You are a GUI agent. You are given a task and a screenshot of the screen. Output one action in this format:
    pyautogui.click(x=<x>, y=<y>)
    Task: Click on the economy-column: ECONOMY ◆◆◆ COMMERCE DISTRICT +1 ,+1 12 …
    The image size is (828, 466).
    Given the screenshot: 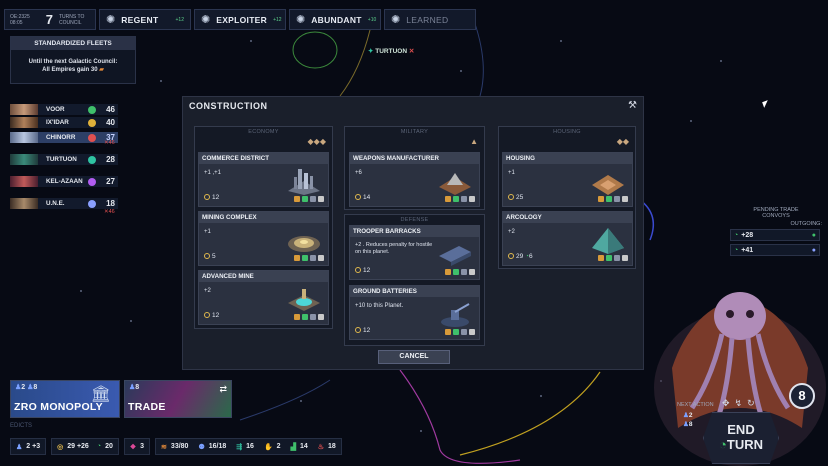 What is the action you would take?
    pyautogui.click(x=263, y=227)
    